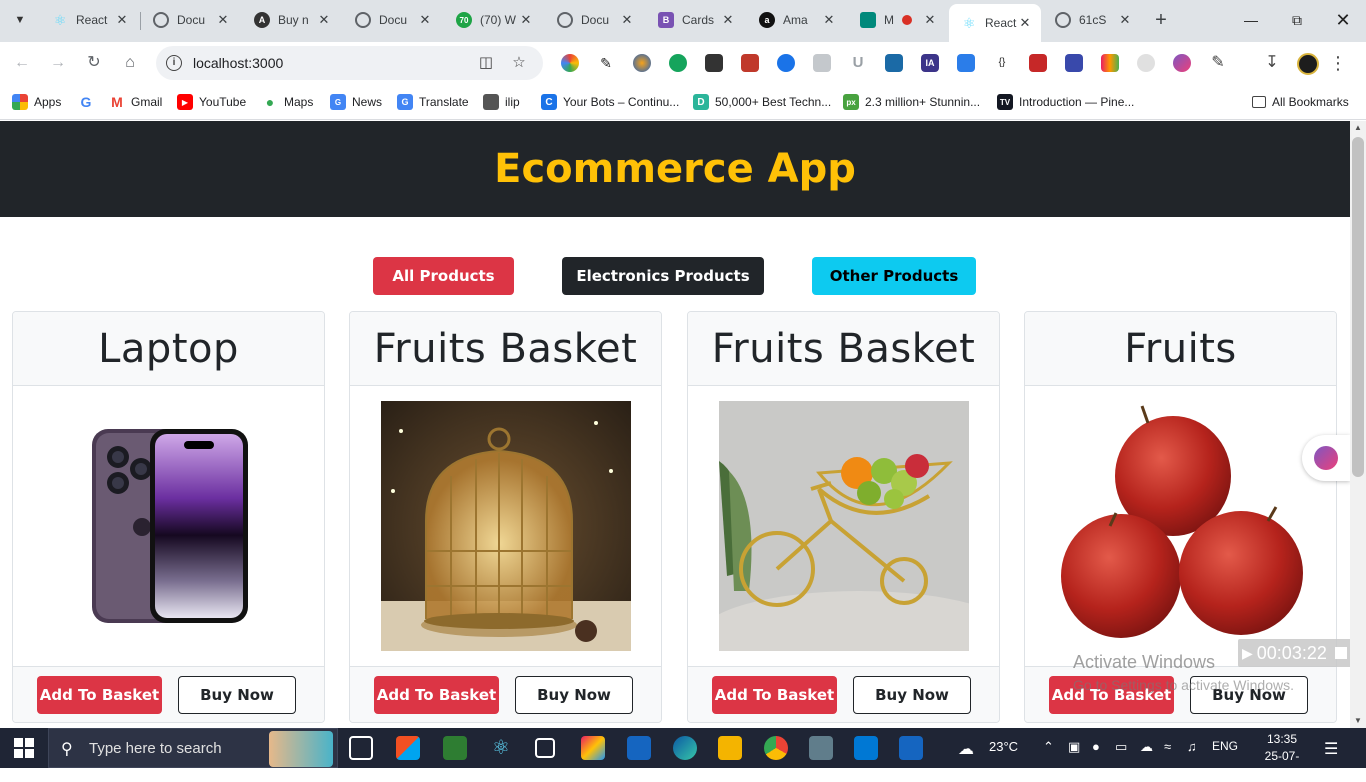 This screenshot has height=782, width=1366. Describe the element at coordinates (1343, 20) in the screenshot. I see `close-window-icon: ✕` at that location.